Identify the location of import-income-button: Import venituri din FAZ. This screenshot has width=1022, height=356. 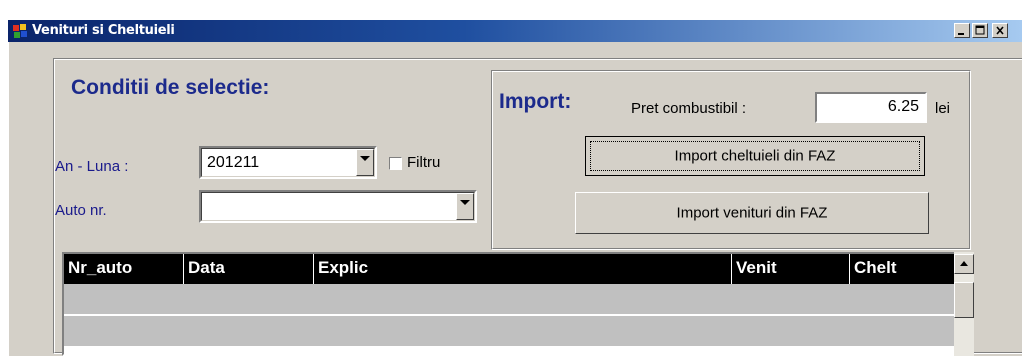
(752, 213).